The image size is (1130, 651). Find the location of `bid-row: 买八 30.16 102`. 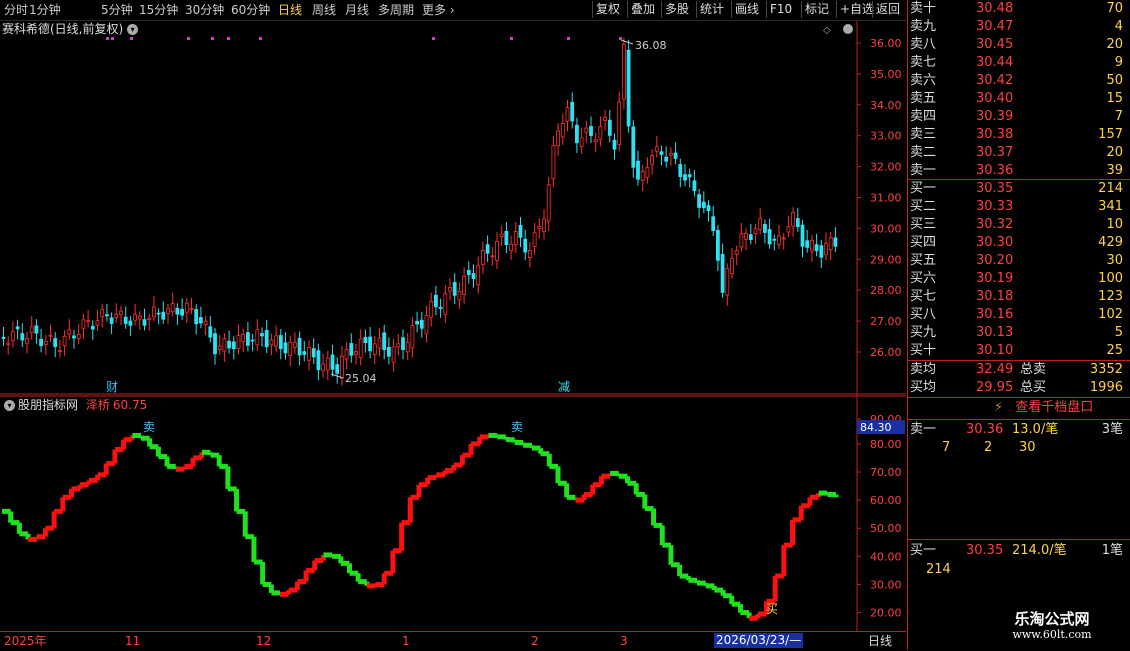

bid-row: 买八 30.16 102 is located at coordinates (1019, 315).